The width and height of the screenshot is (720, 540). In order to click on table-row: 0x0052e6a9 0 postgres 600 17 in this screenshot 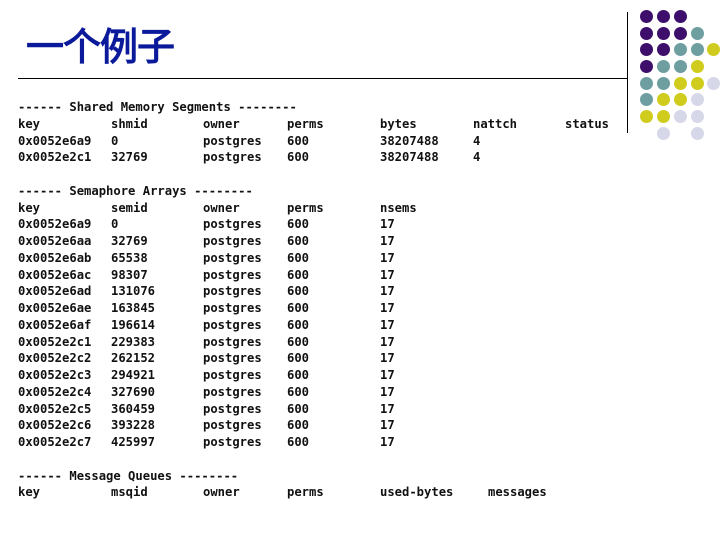, I will do `click(206, 225)`.